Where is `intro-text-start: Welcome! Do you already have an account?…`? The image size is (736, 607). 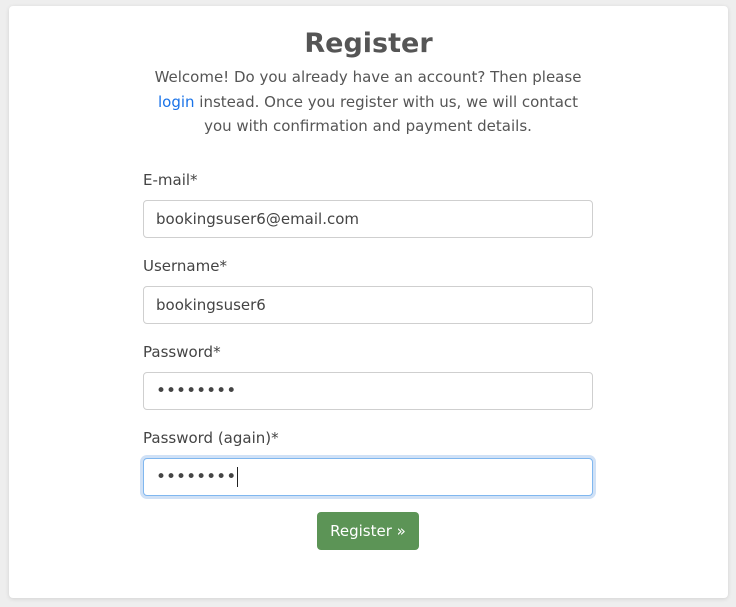 intro-text-start: Welcome! Do you already have an account?… is located at coordinates (368, 77).